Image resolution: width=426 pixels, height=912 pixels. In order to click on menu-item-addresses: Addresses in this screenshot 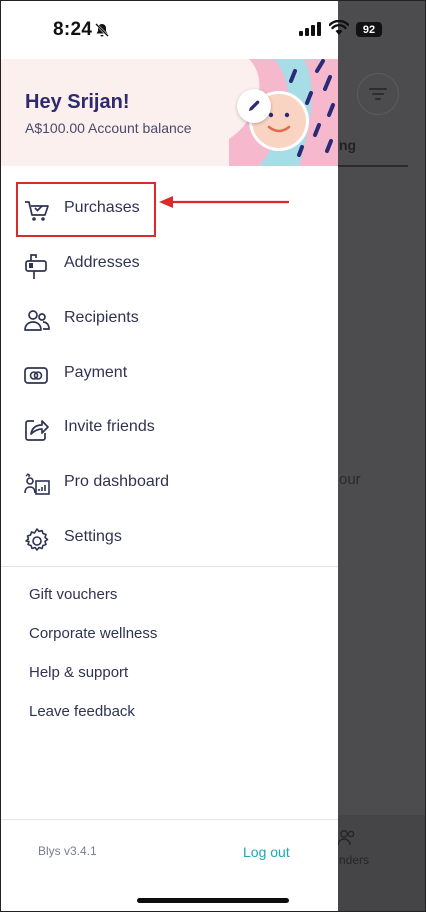, I will do `click(169, 265)`.